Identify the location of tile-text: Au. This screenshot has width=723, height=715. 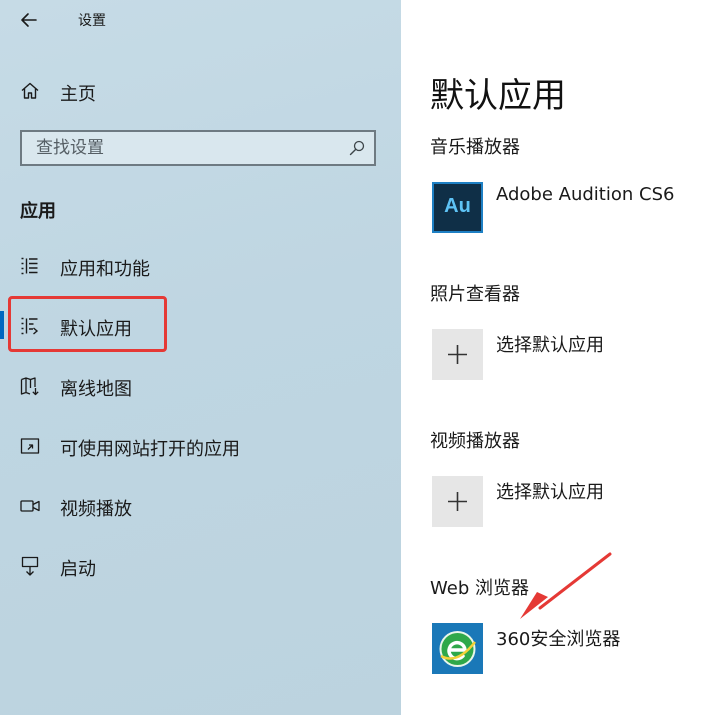
(457, 206).